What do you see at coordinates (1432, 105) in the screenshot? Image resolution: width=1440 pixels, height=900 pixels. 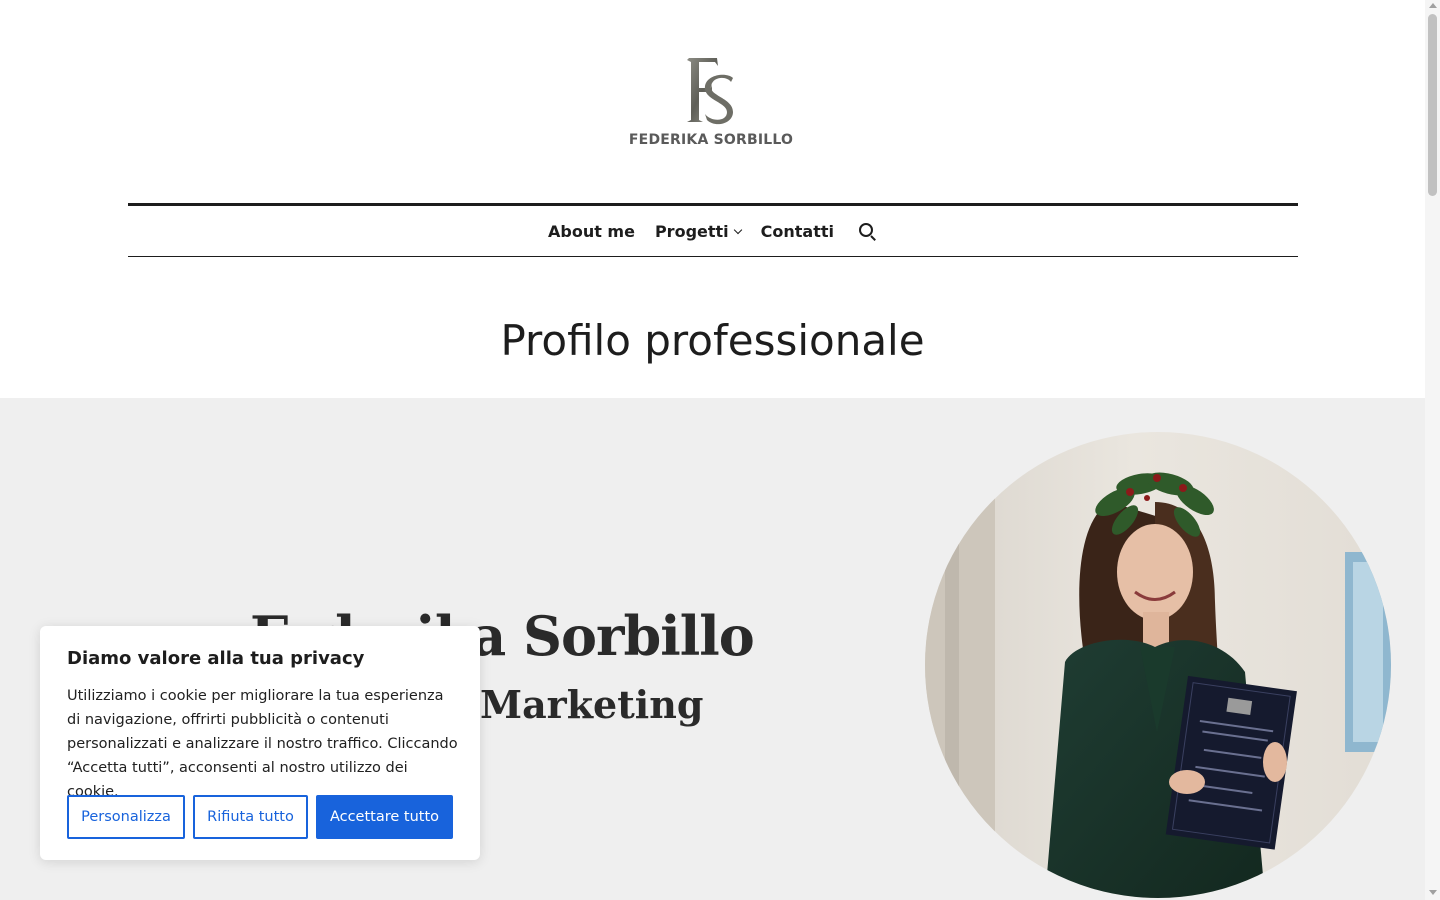 I see `scrollbar-thumb` at bounding box center [1432, 105].